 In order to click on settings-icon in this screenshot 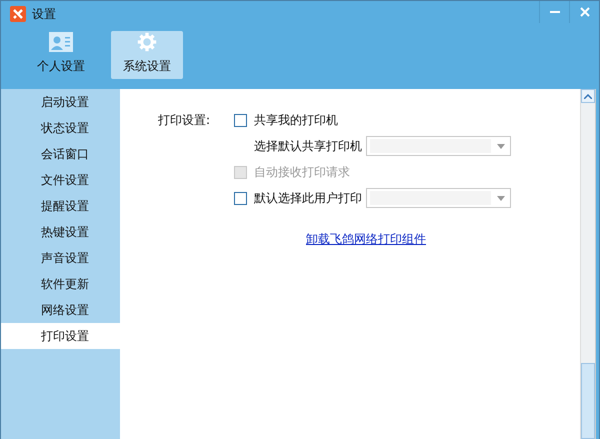, I will do `click(147, 42)`.